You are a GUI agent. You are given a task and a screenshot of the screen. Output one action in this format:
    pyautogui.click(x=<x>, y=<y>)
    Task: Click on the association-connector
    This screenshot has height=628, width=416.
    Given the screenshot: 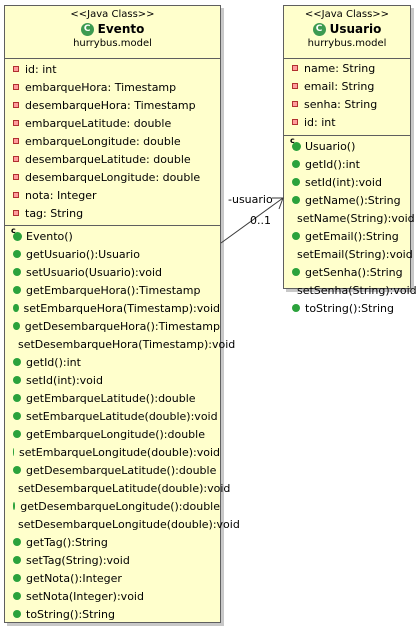 What is the action you would take?
    pyautogui.click(x=252, y=220)
    